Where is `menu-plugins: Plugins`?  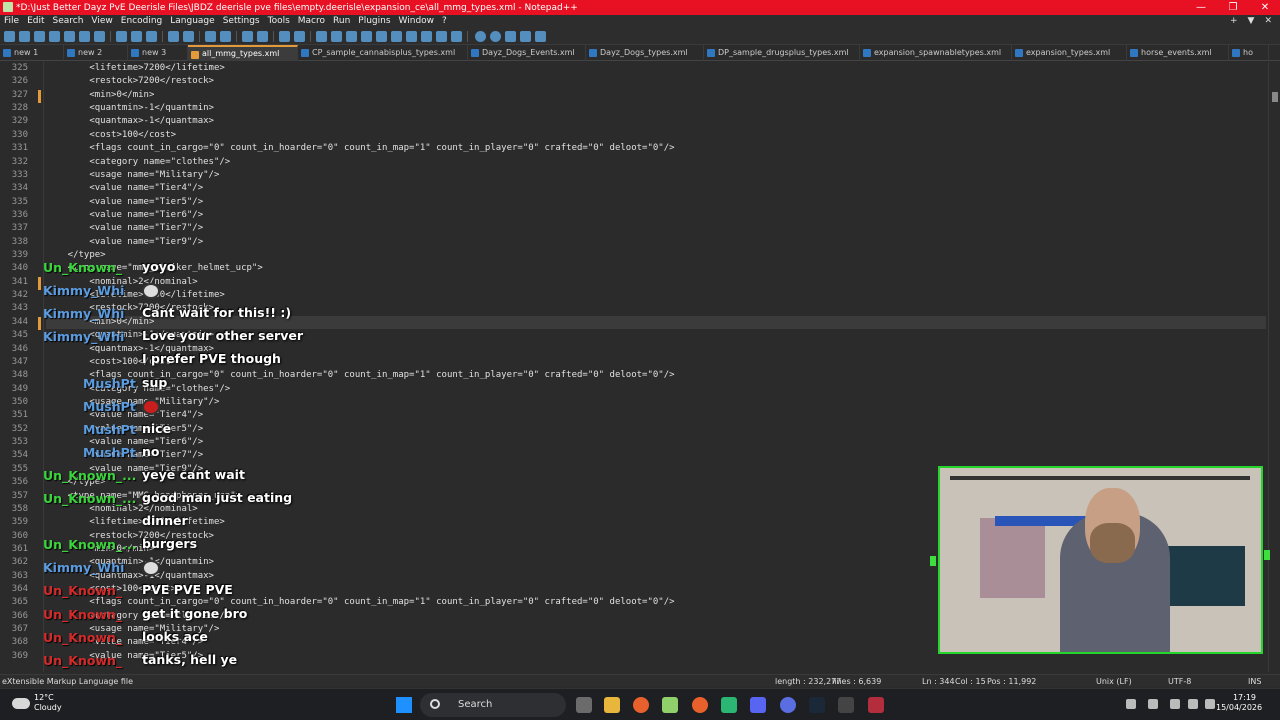
menu-plugins: Plugins is located at coordinates (374, 21).